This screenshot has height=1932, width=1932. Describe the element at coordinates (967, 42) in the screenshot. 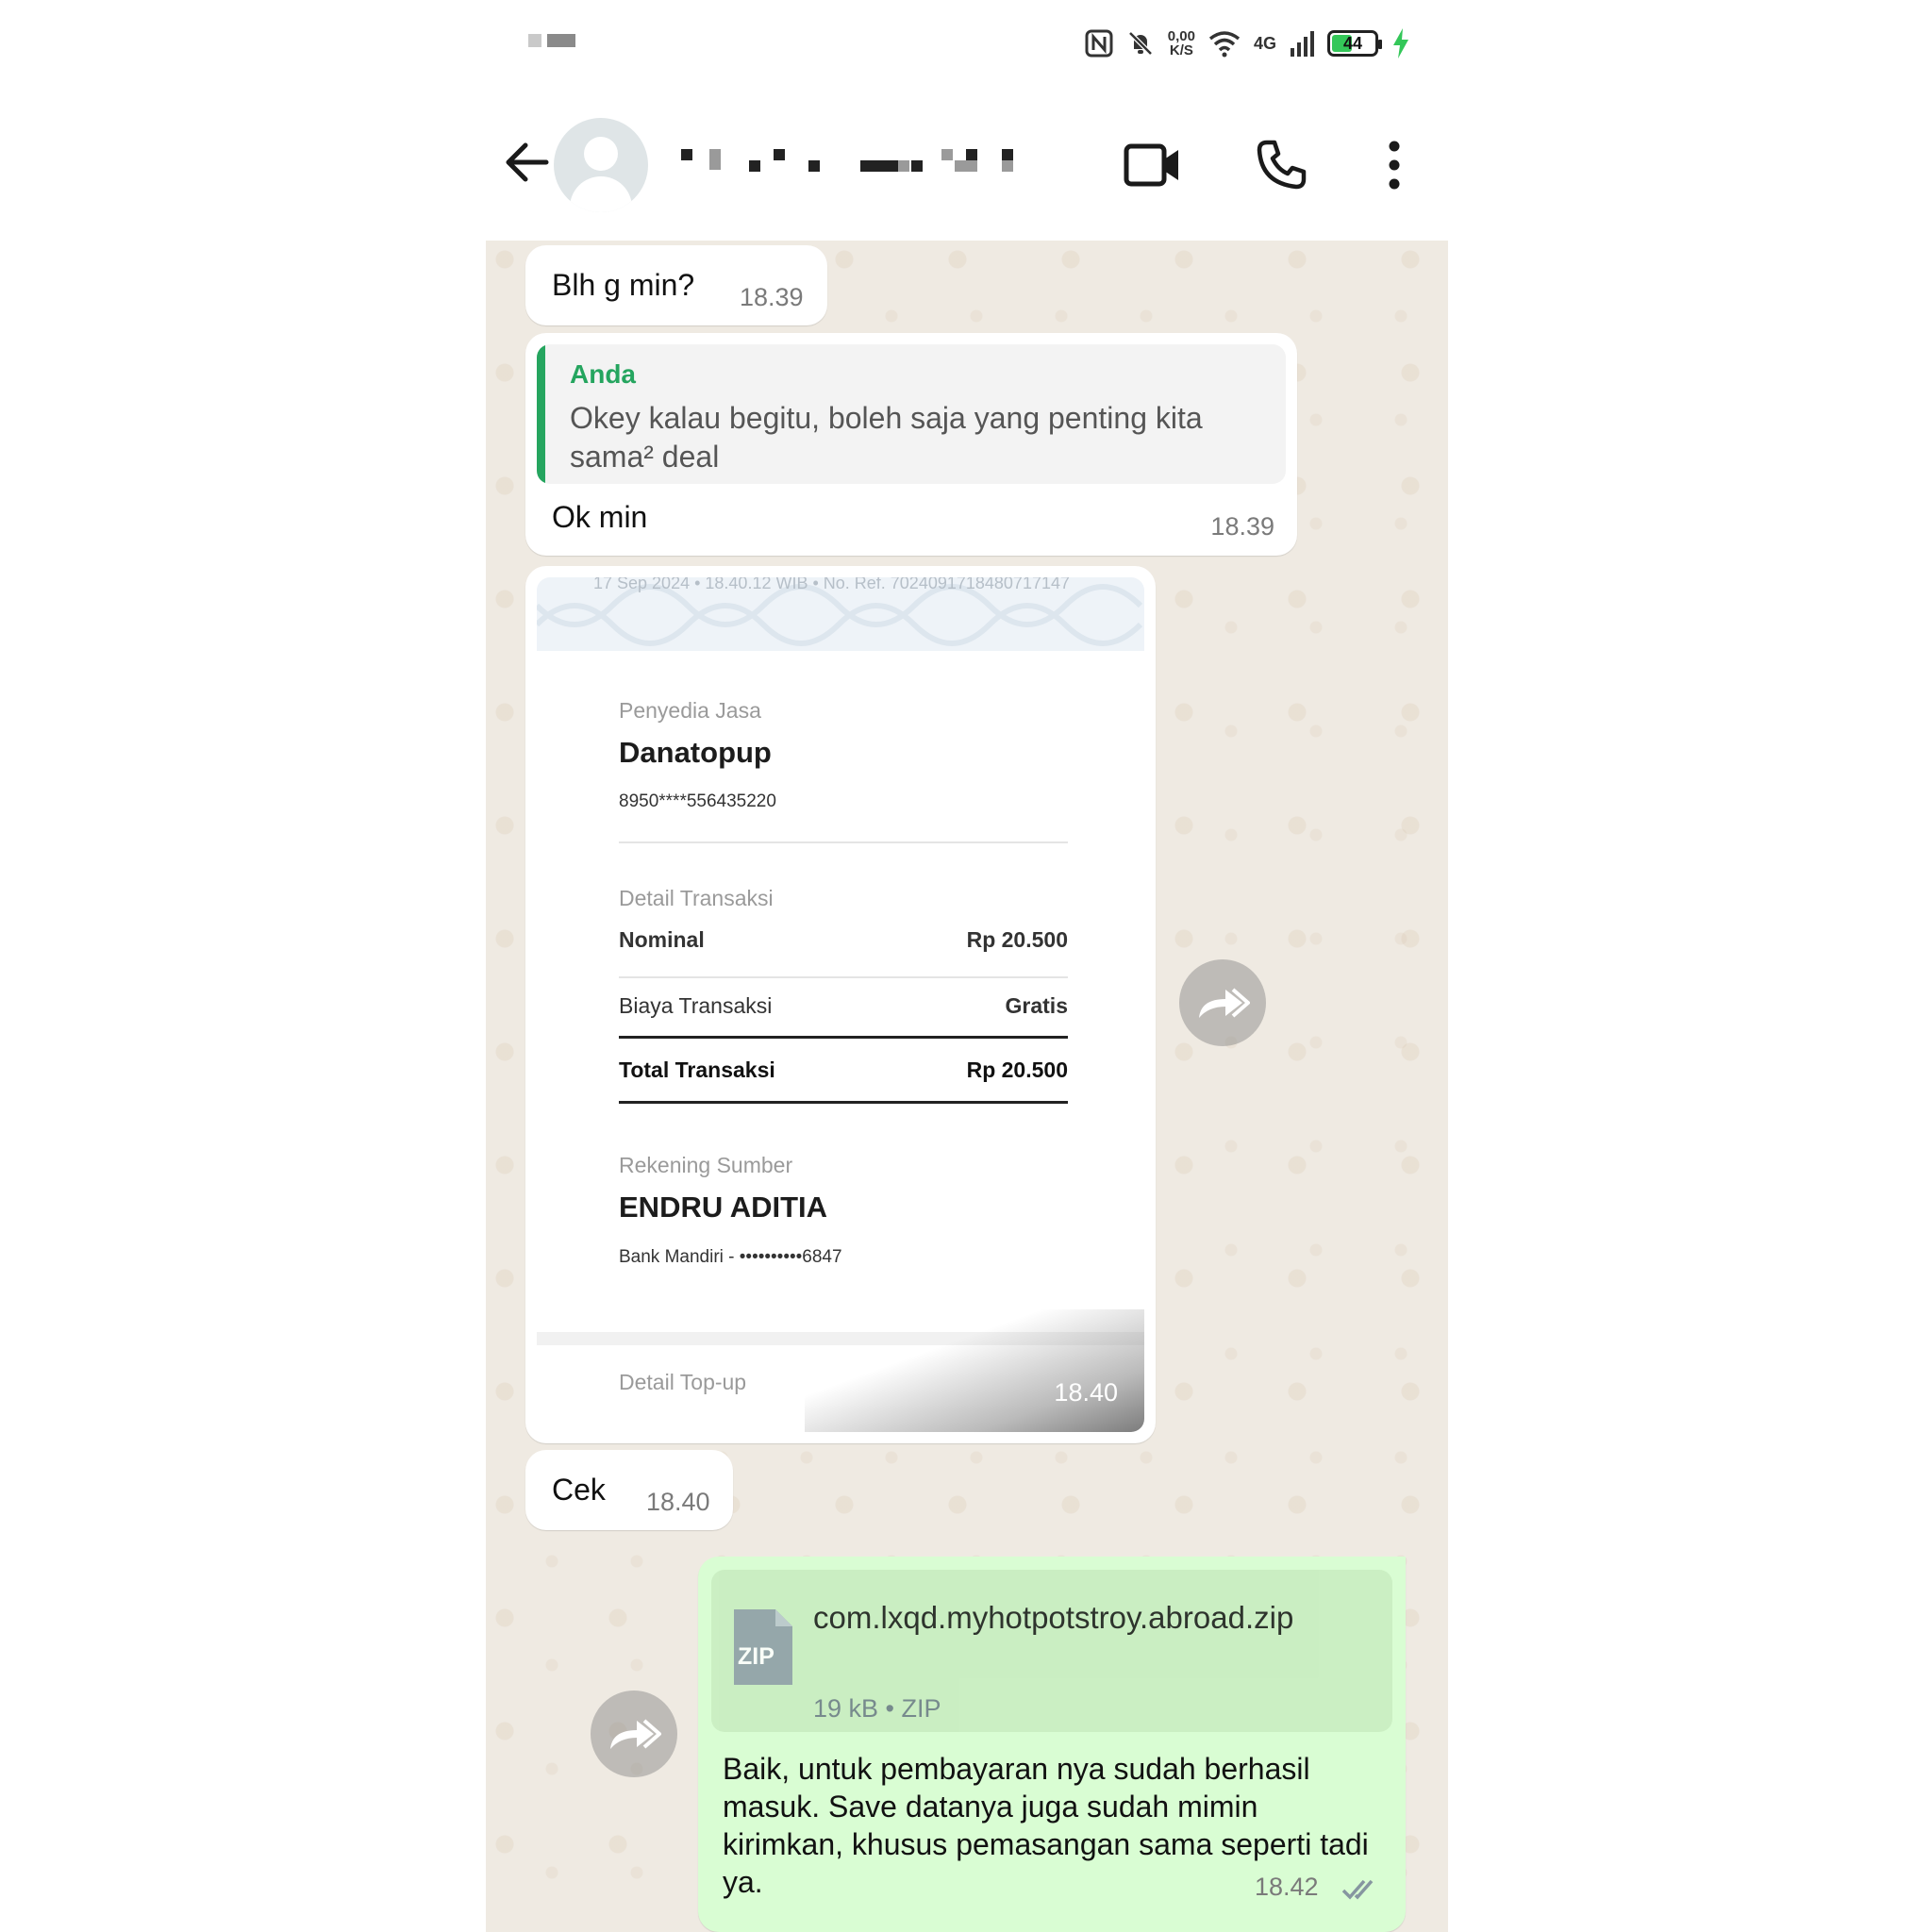

I see `status-bar: 0,00 K/S 4G 44` at that location.